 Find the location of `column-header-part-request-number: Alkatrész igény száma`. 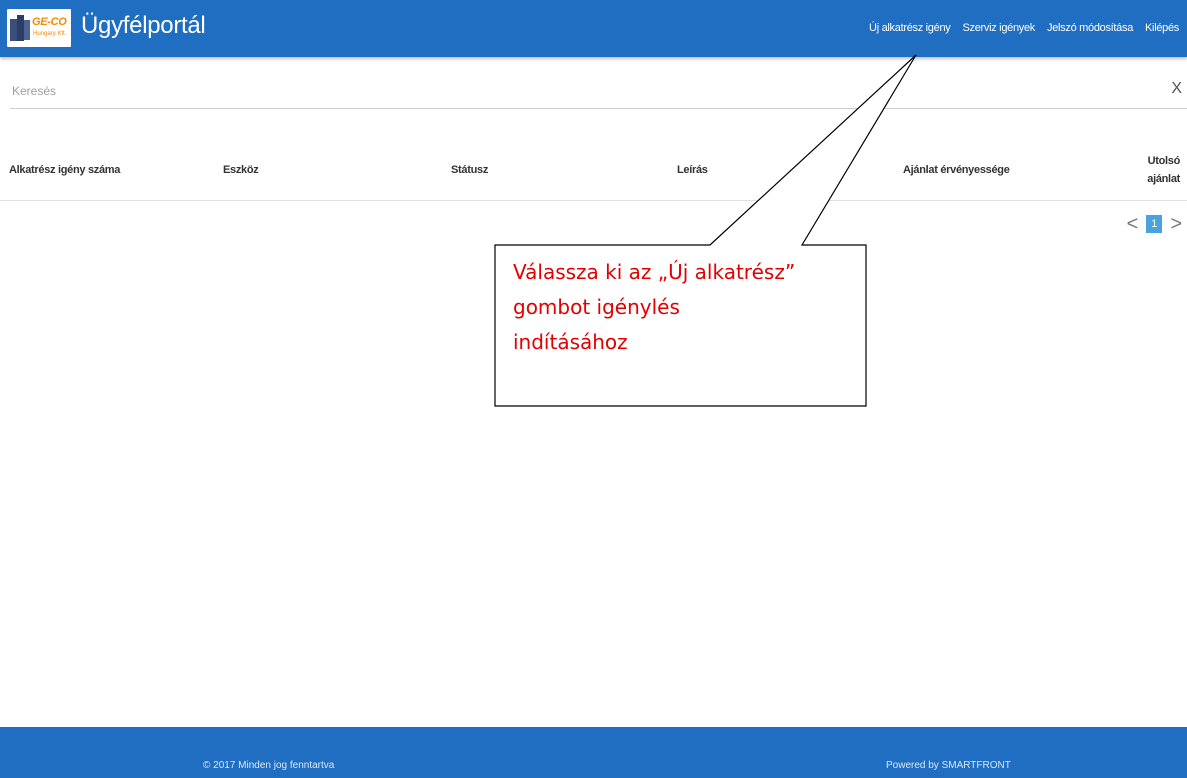

column-header-part-request-number: Alkatrész igény száma is located at coordinates (64, 170).